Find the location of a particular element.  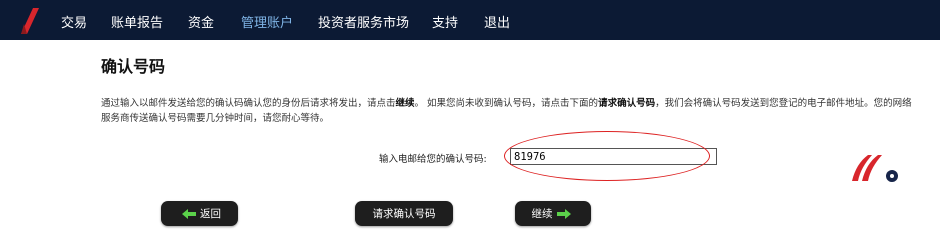

instructions-bold-continue: 继续 is located at coordinates (405, 103).